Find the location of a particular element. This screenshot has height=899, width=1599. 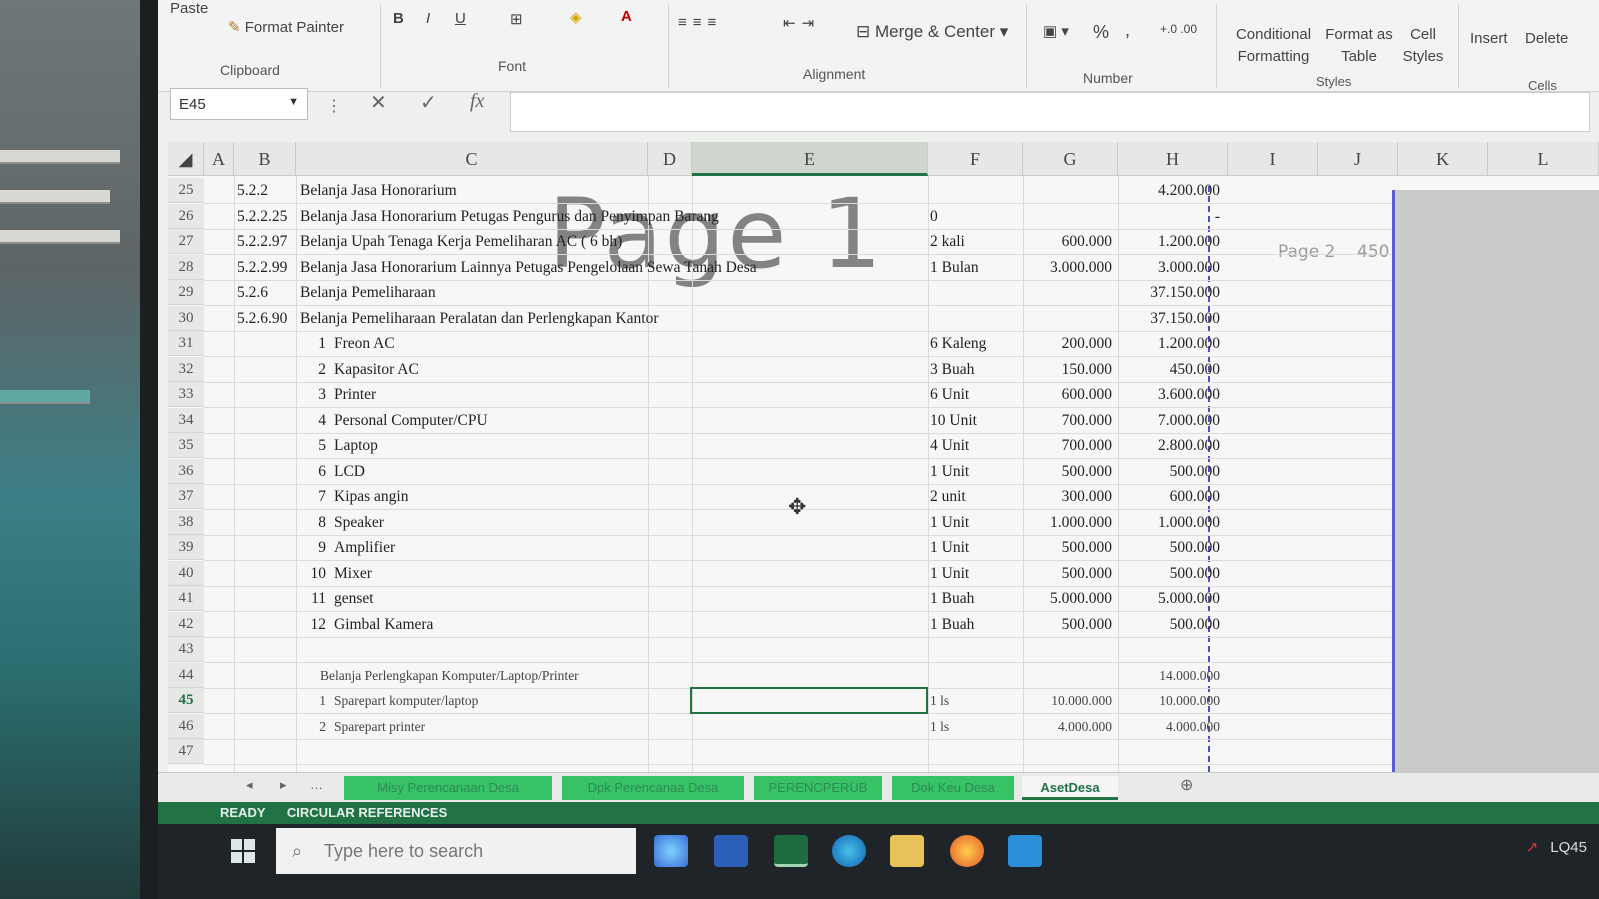

row-header: 35 is located at coordinates (186, 445).